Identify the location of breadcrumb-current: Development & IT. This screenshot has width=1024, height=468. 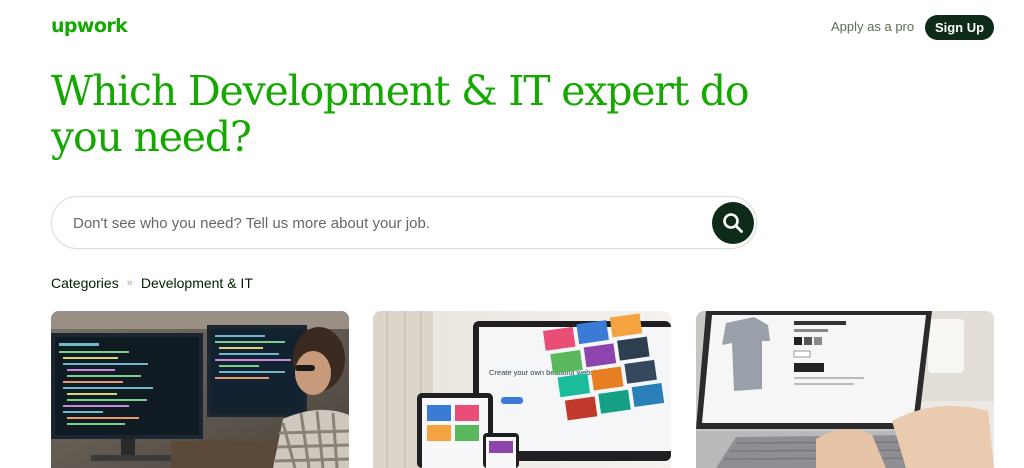
(196, 283).